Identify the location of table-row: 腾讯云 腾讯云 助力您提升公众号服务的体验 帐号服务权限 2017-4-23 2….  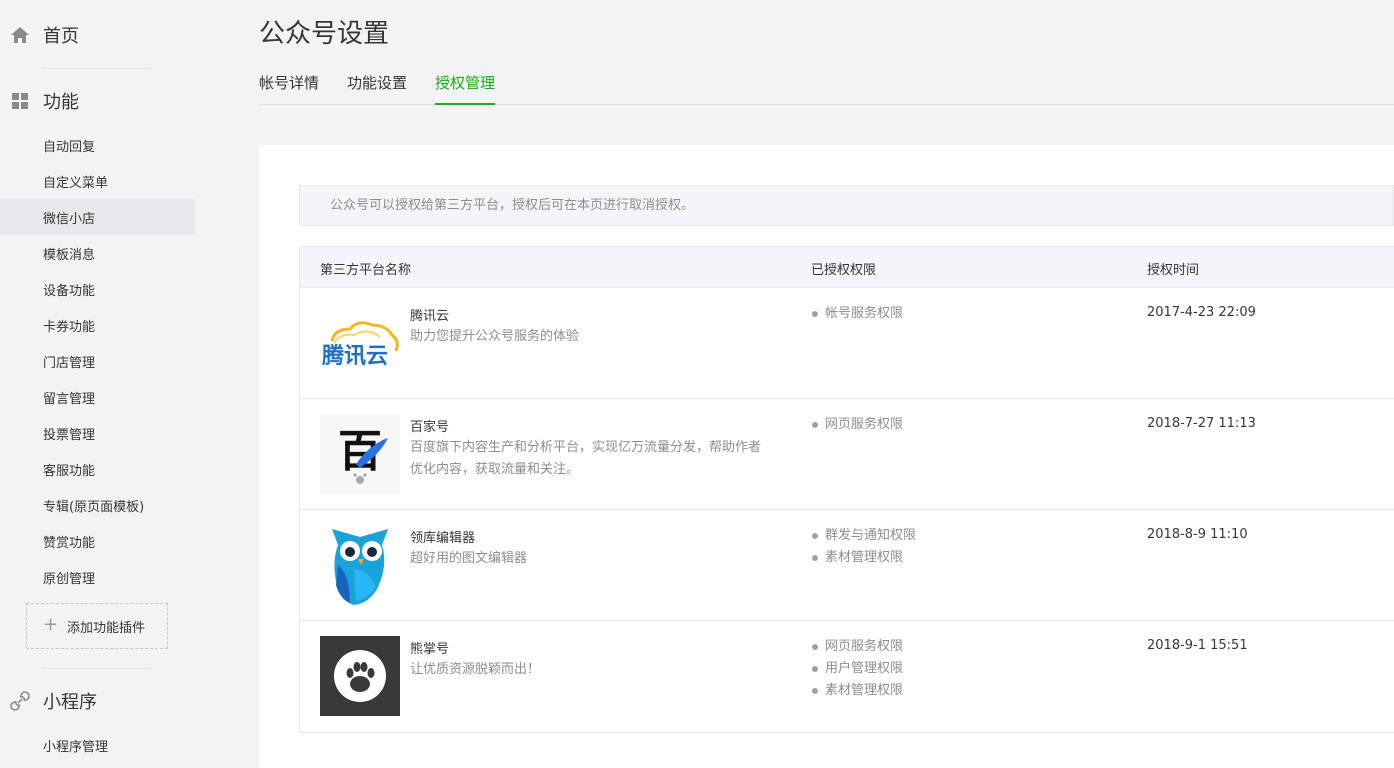
(847, 343).